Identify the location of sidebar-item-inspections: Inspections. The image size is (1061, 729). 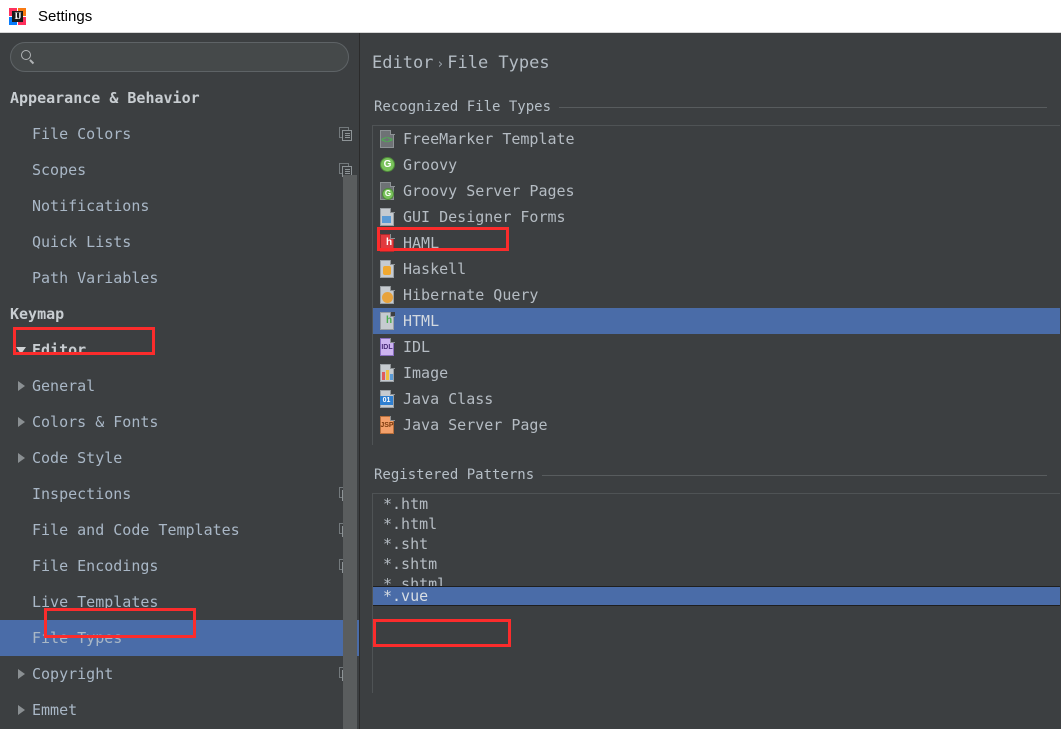
(179, 494).